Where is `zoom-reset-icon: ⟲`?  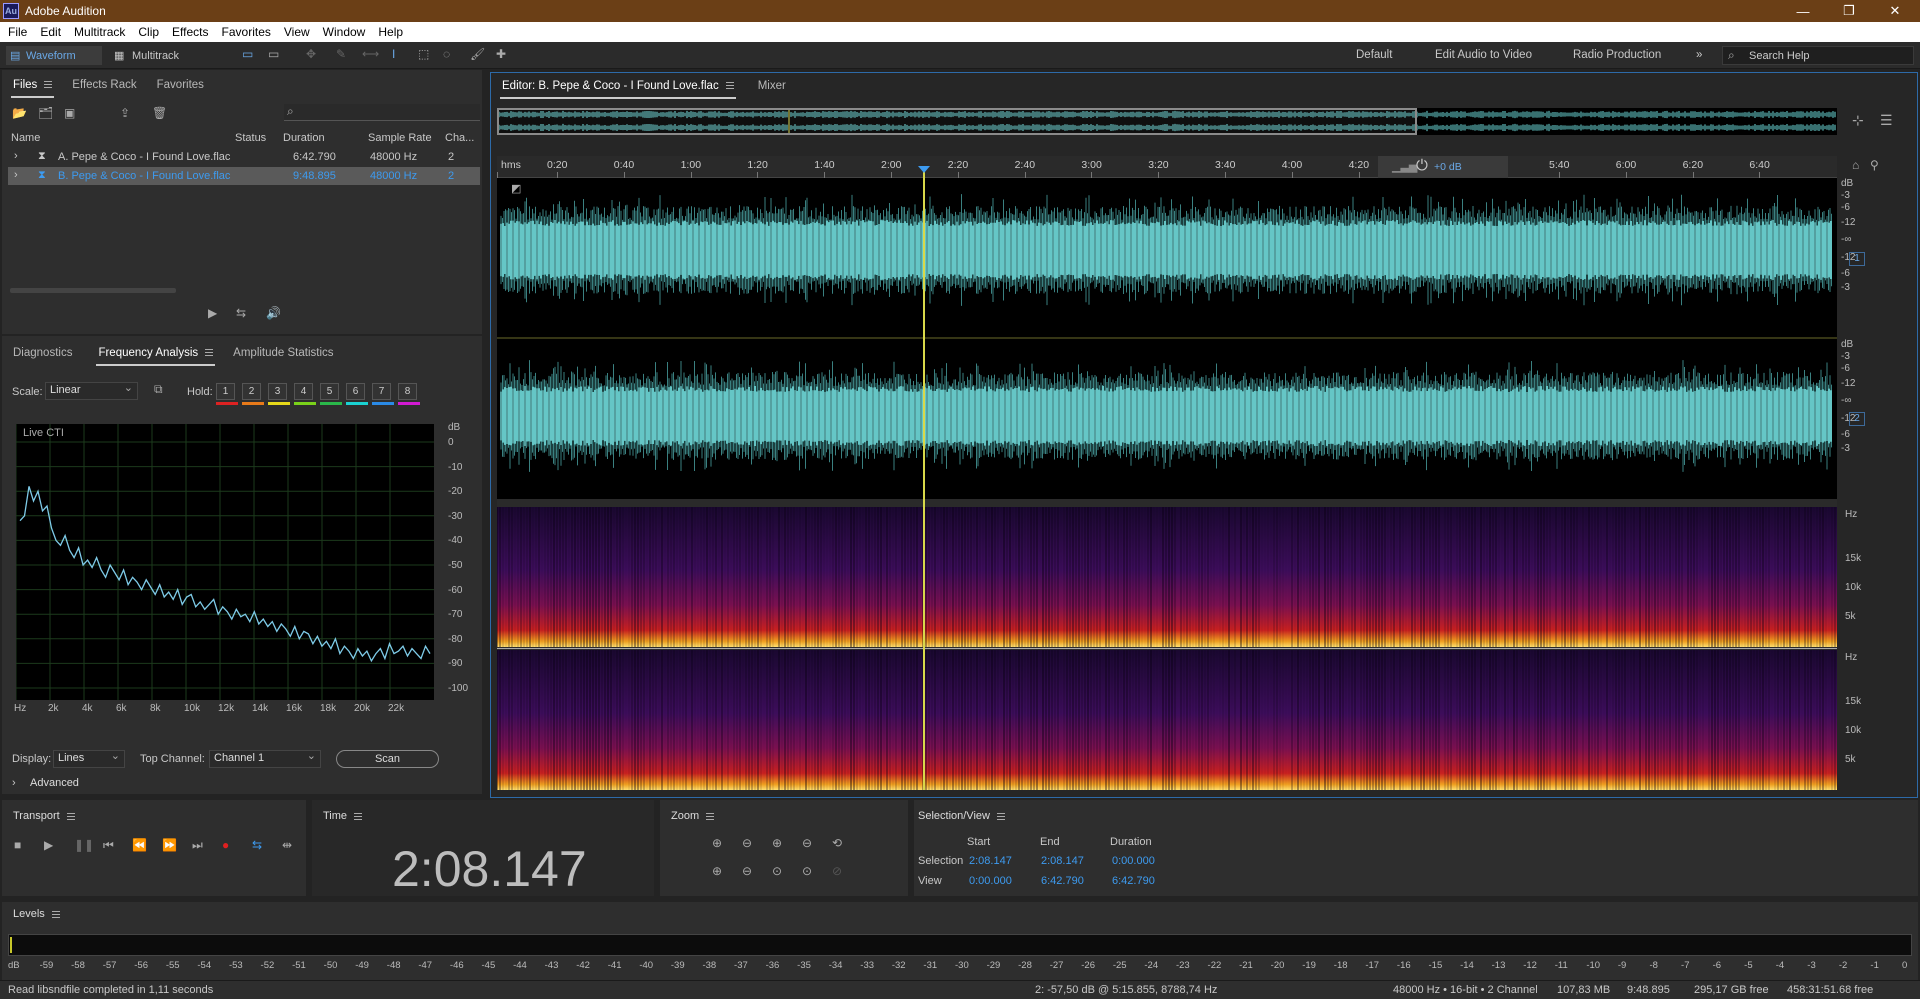
zoom-reset-icon: ⟲ is located at coordinates (837, 843).